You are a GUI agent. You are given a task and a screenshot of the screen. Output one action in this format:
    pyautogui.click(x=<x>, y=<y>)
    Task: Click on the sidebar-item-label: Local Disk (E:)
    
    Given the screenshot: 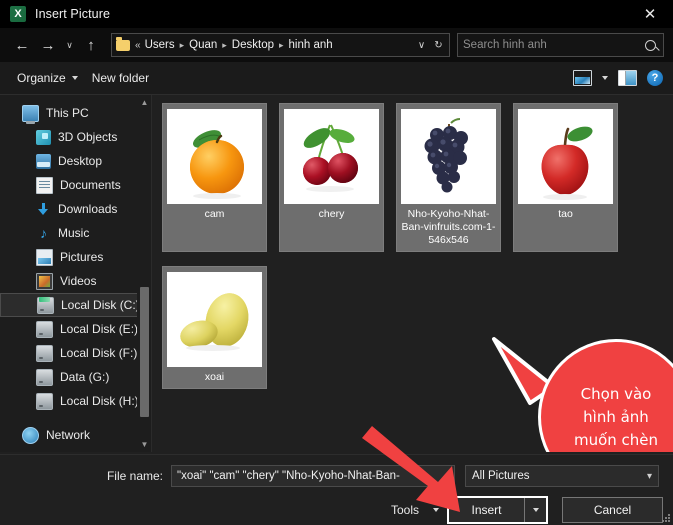 What is the action you would take?
    pyautogui.click(x=99, y=329)
    